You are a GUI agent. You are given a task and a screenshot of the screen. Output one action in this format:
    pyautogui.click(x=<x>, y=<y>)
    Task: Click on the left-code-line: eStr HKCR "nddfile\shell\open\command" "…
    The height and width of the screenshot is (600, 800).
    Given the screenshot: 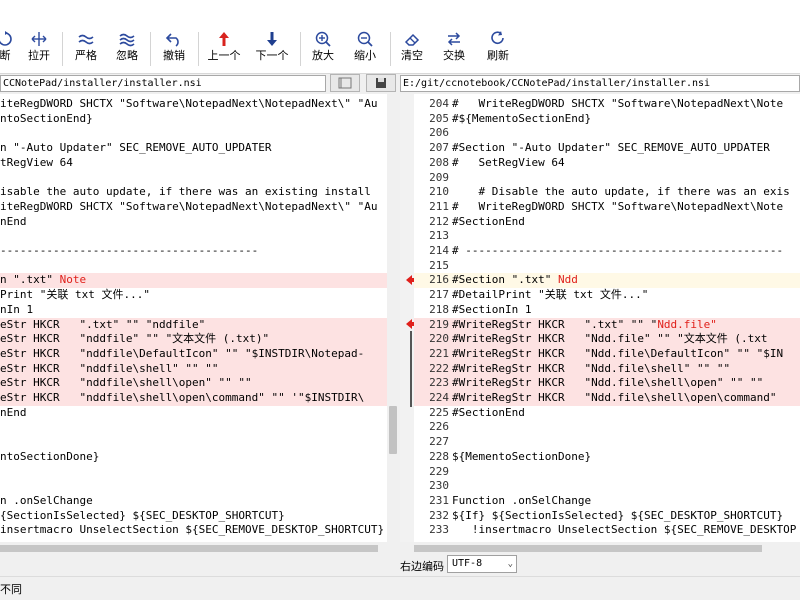 What is the action you would take?
    pyautogui.click(x=193, y=398)
    